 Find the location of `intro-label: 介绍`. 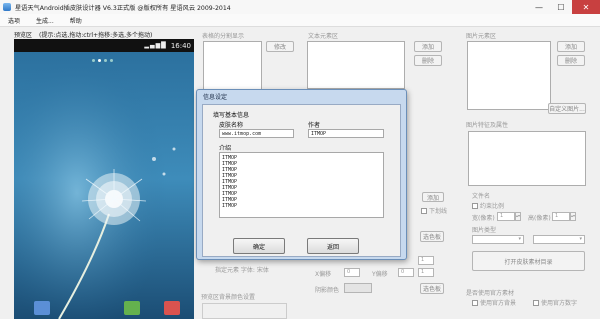

intro-label: 介绍 is located at coordinates (225, 148).